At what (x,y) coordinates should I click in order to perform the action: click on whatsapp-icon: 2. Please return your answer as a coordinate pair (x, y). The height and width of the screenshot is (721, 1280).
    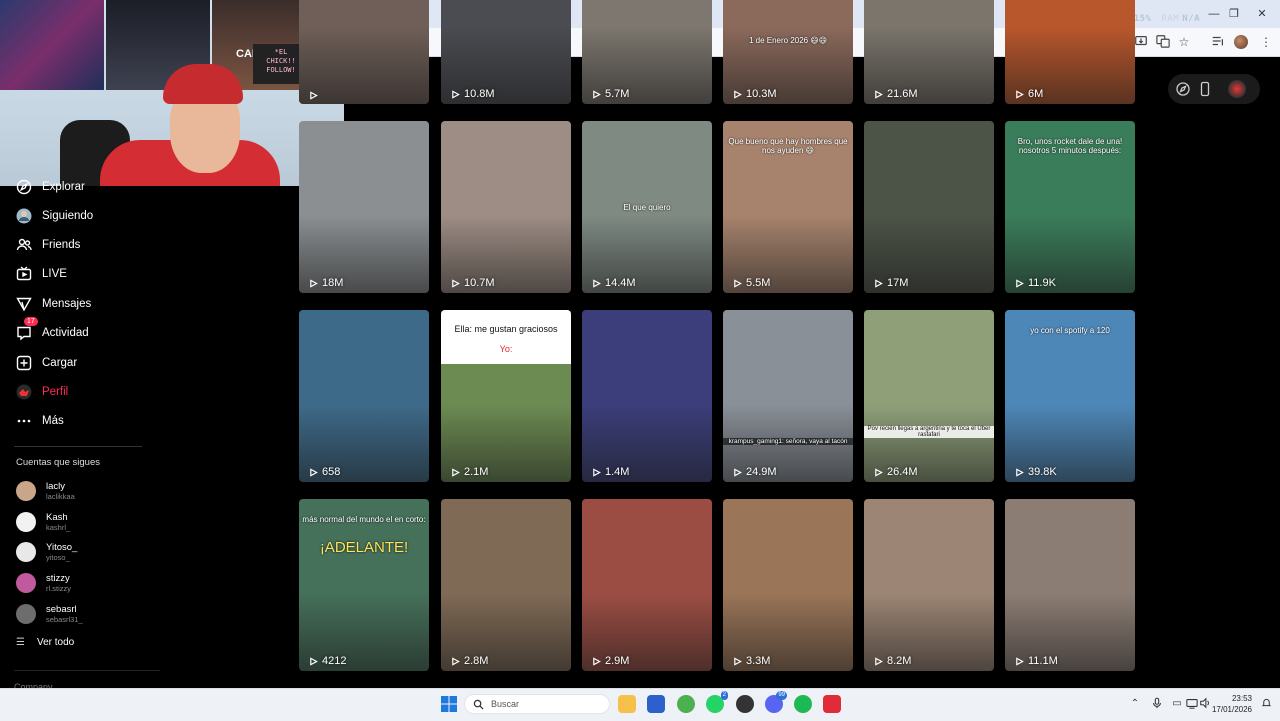
    Looking at the image, I should click on (717, 702).